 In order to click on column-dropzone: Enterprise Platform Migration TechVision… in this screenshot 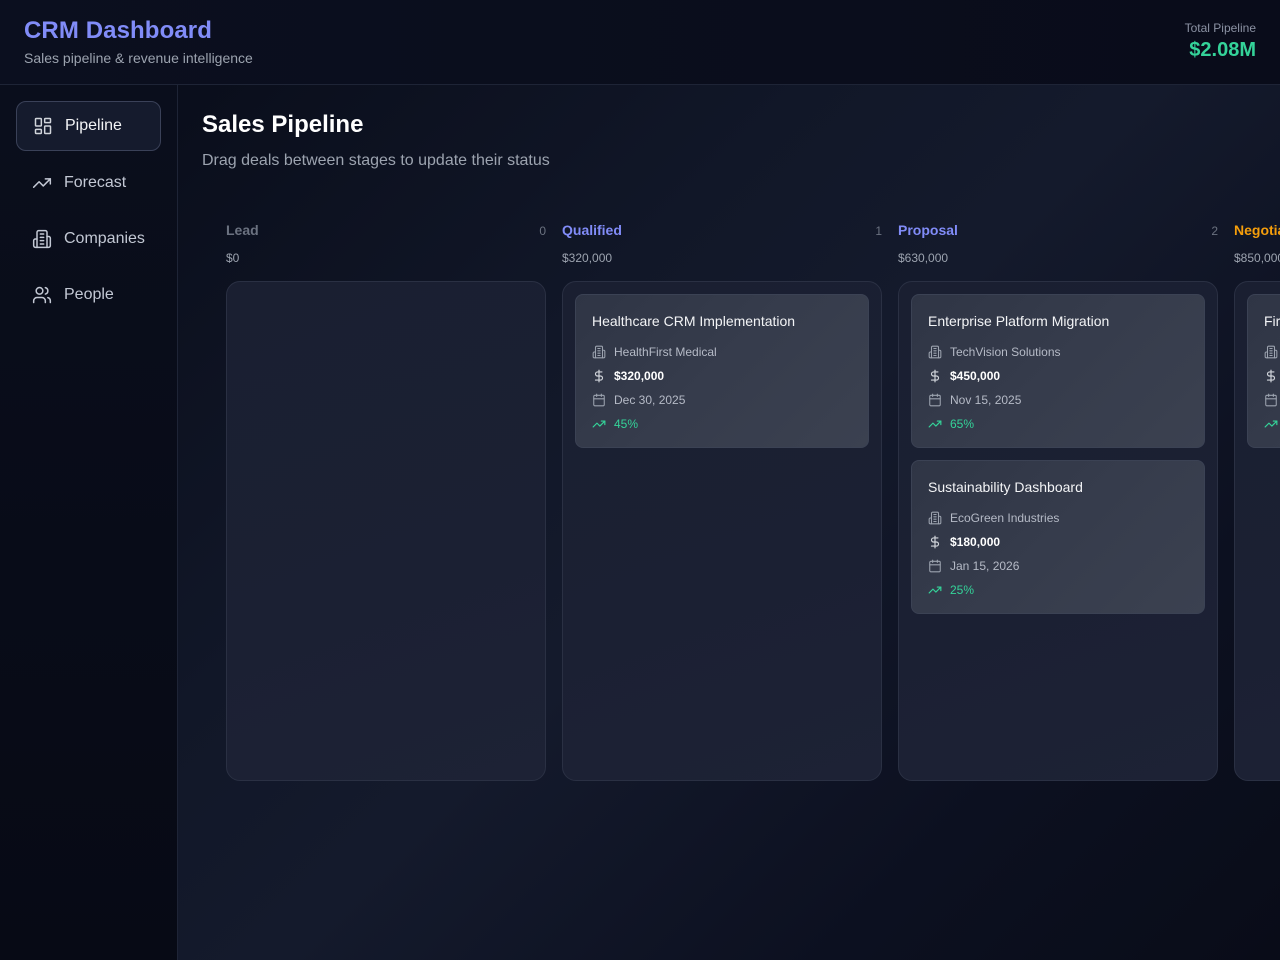, I will do `click(1058, 531)`.